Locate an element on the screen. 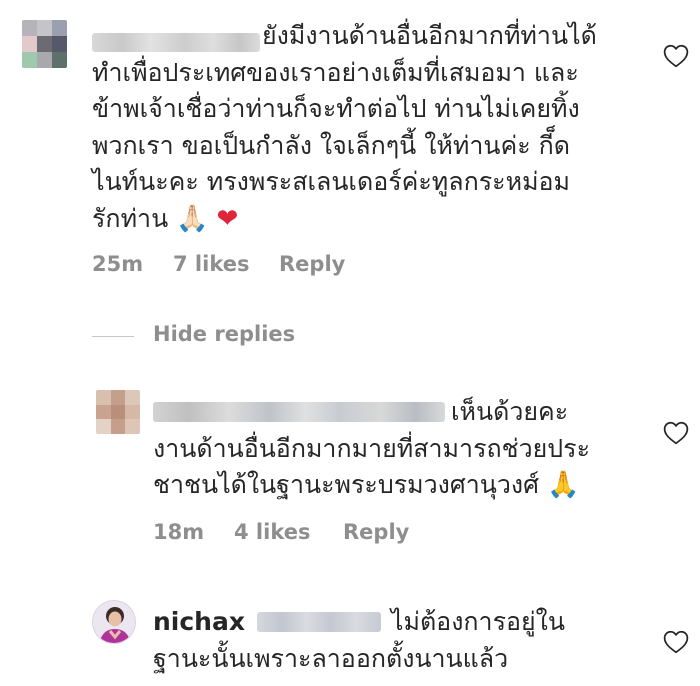 The image size is (700, 686). comment-line-text: ไม่ต้องการอยู่ใน is located at coordinates (477, 621).